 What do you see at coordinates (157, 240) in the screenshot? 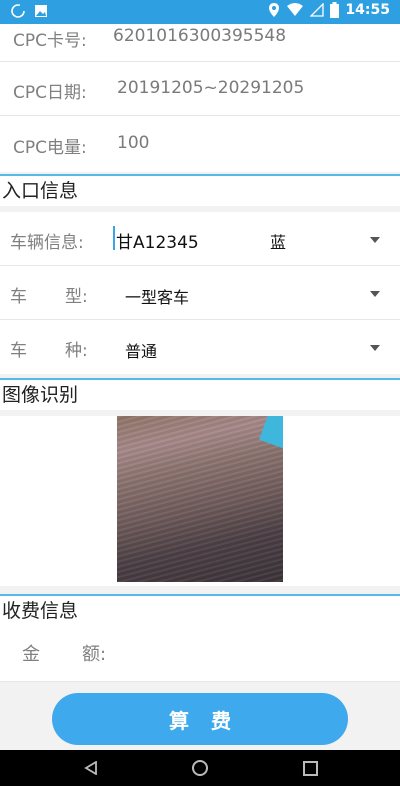
I see `plate-value: 甘A12345` at bounding box center [157, 240].